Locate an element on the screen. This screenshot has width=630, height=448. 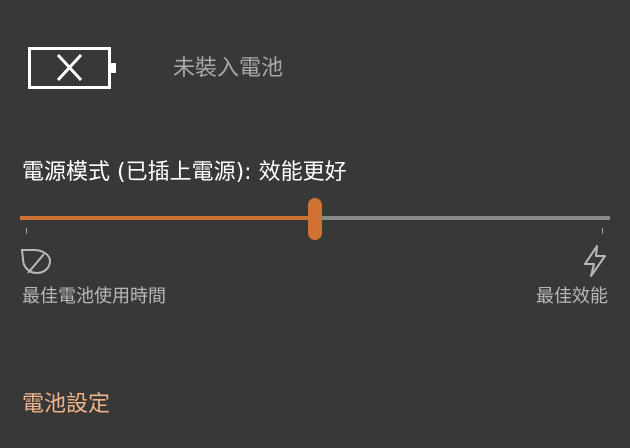
best-performance-label: 最佳效能 is located at coordinates (572, 296).